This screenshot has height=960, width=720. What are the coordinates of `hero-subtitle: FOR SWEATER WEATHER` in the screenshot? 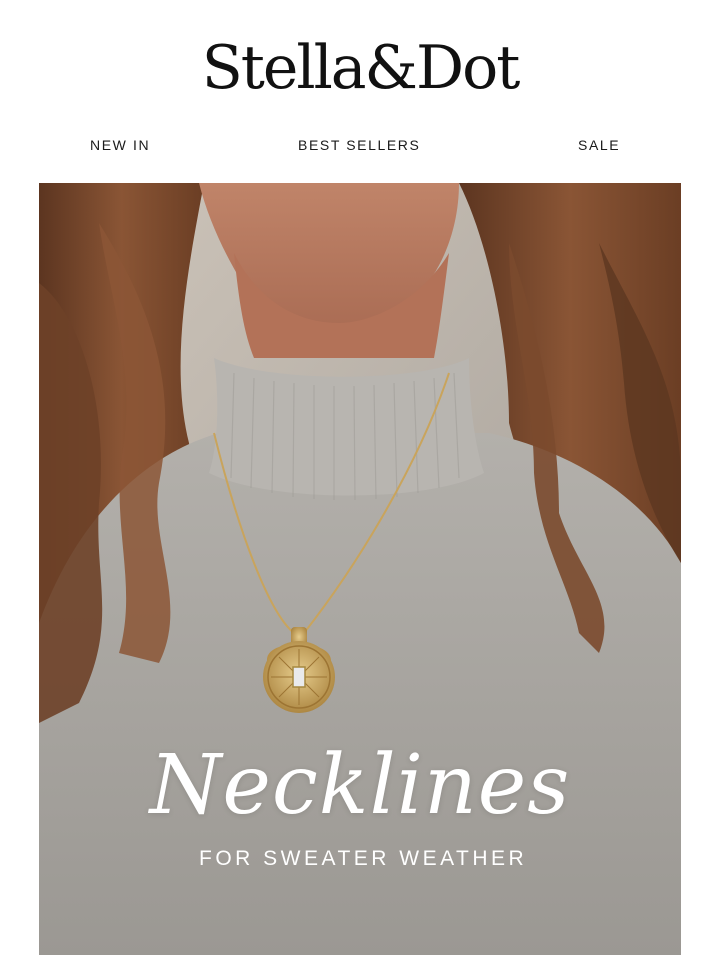 It's located at (363, 858).